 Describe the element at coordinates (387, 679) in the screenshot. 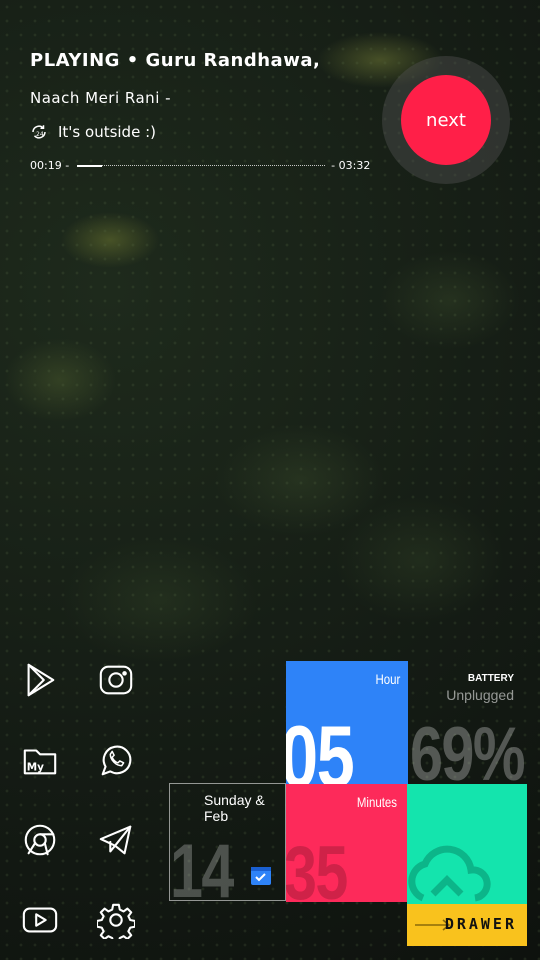

I see `hour-label: Hour` at that location.